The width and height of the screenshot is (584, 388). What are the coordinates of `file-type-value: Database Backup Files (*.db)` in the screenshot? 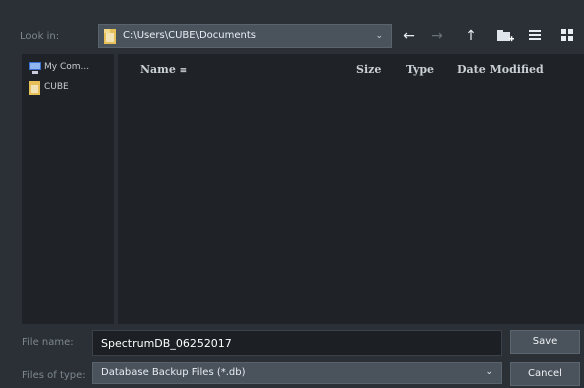 It's located at (173, 372).